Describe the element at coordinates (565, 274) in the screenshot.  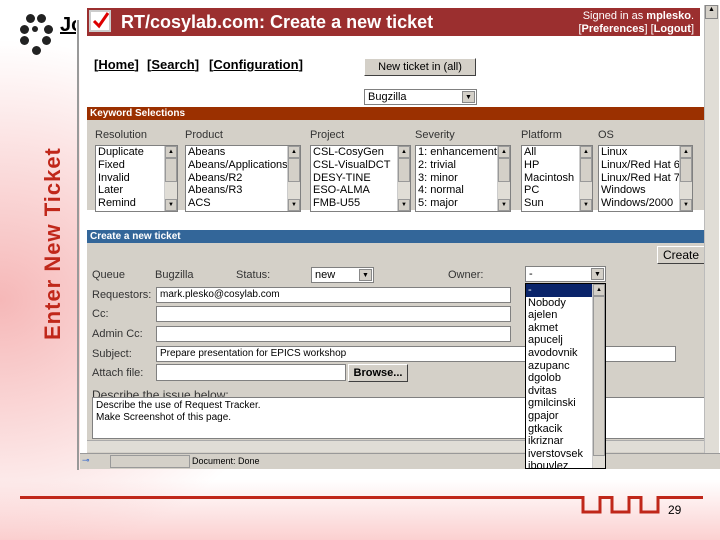
I see `owner-select: - ▼` at that location.